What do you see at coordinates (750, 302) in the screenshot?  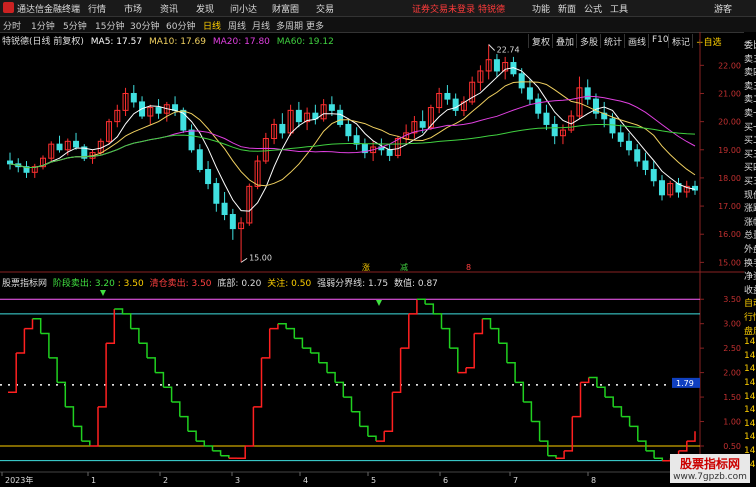 I see `side-item: 自动` at bounding box center [750, 302].